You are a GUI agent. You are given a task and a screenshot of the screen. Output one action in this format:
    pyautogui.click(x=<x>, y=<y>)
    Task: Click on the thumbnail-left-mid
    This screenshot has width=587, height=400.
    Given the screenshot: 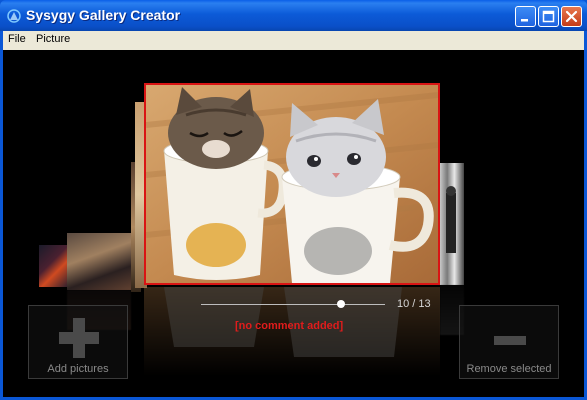 What is the action you would take?
    pyautogui.click(x=99, y=261)
    